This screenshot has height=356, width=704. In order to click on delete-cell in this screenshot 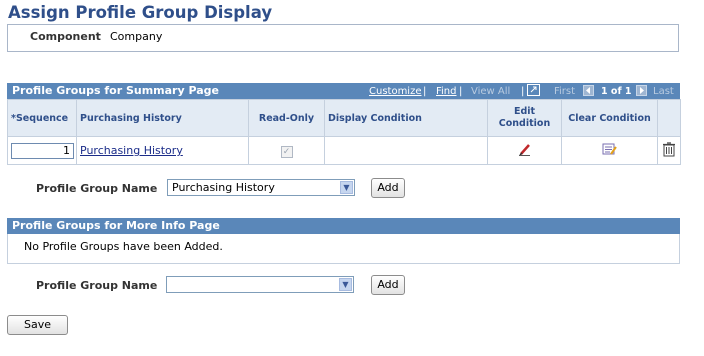, I will do `click(669, 150)`.